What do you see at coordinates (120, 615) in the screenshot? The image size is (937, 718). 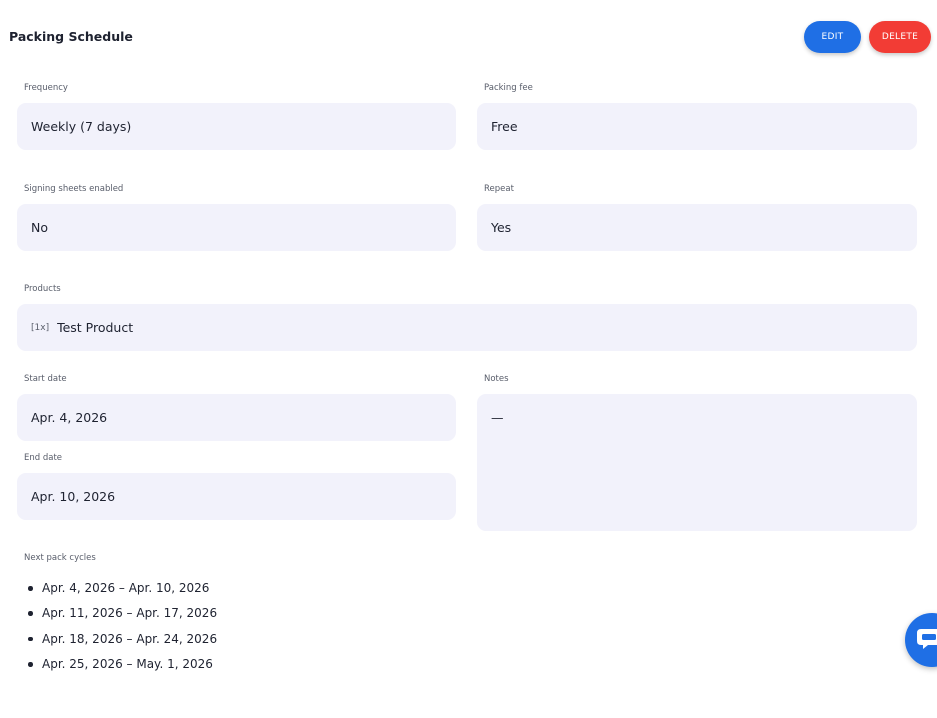 I see `cycle-item: Apr. 11, 2026 – Apr. 17, 2026` at bounding box center [120, 615].